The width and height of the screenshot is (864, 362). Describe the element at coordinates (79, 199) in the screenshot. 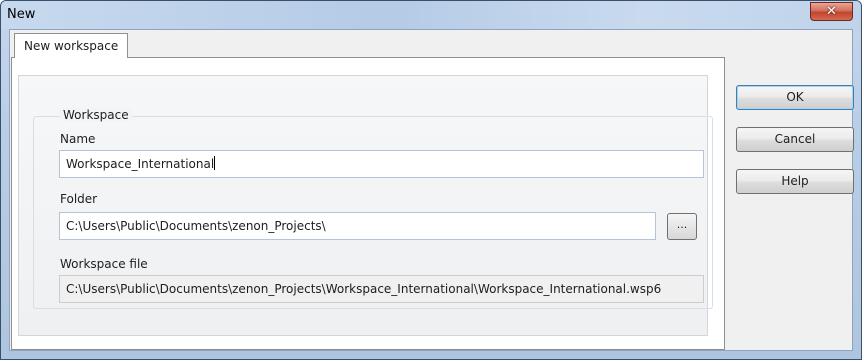

I see `folder-label: Folder` at that location.